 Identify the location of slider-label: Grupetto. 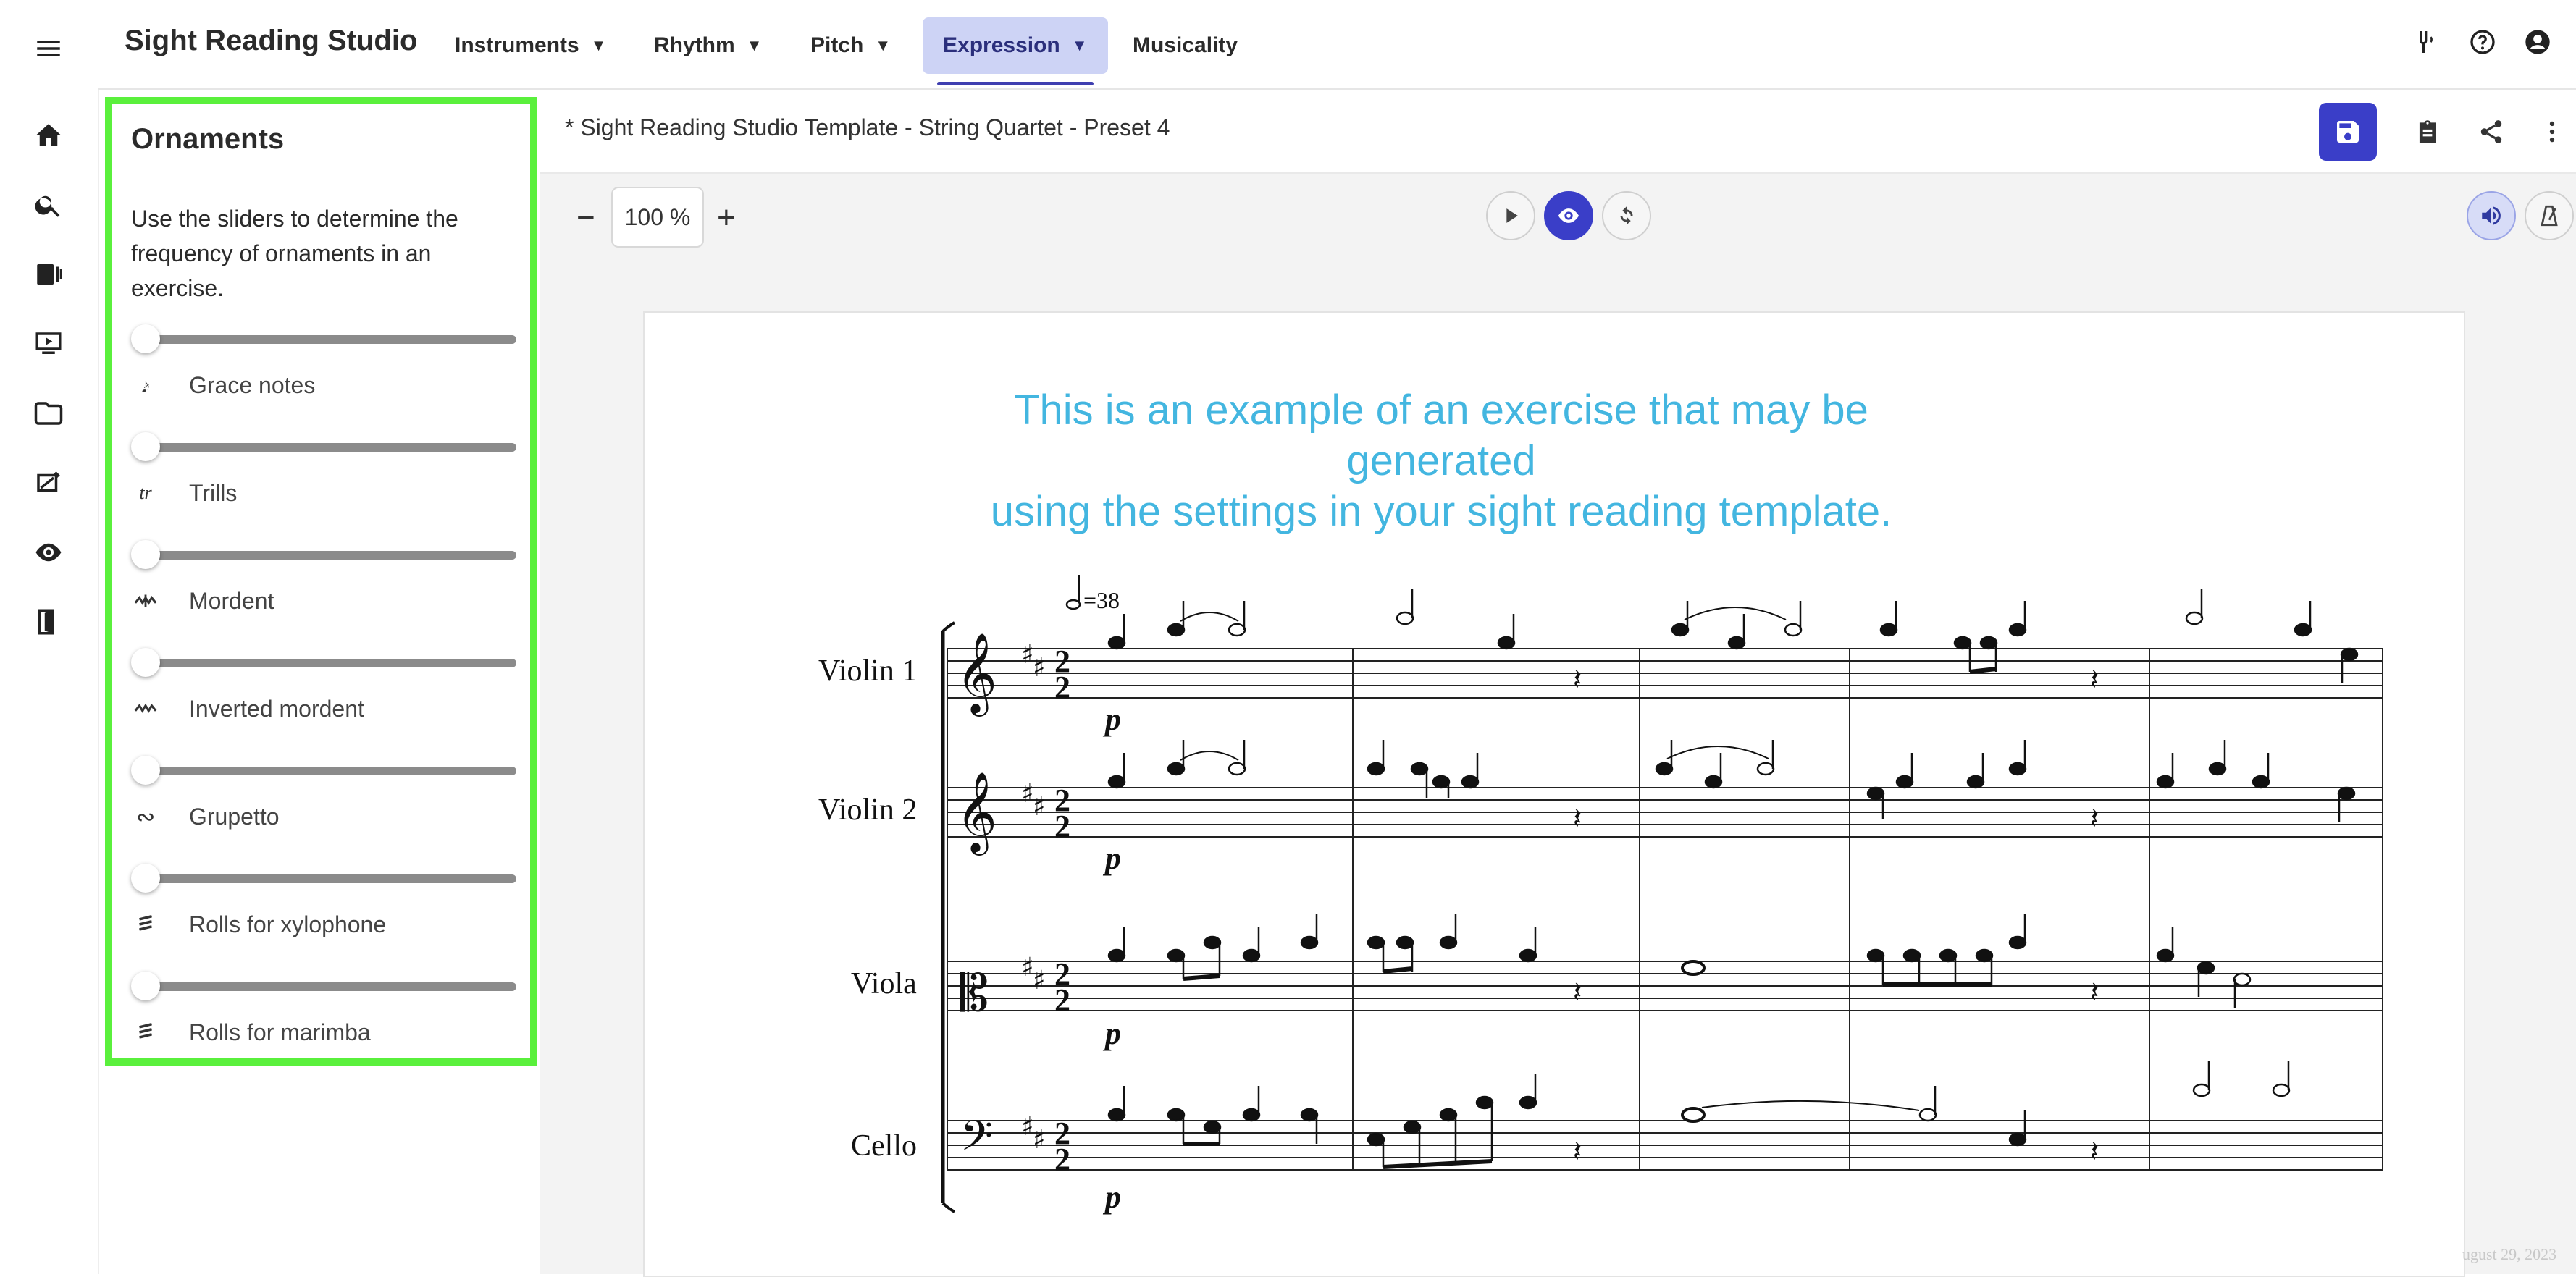
(234, 817).